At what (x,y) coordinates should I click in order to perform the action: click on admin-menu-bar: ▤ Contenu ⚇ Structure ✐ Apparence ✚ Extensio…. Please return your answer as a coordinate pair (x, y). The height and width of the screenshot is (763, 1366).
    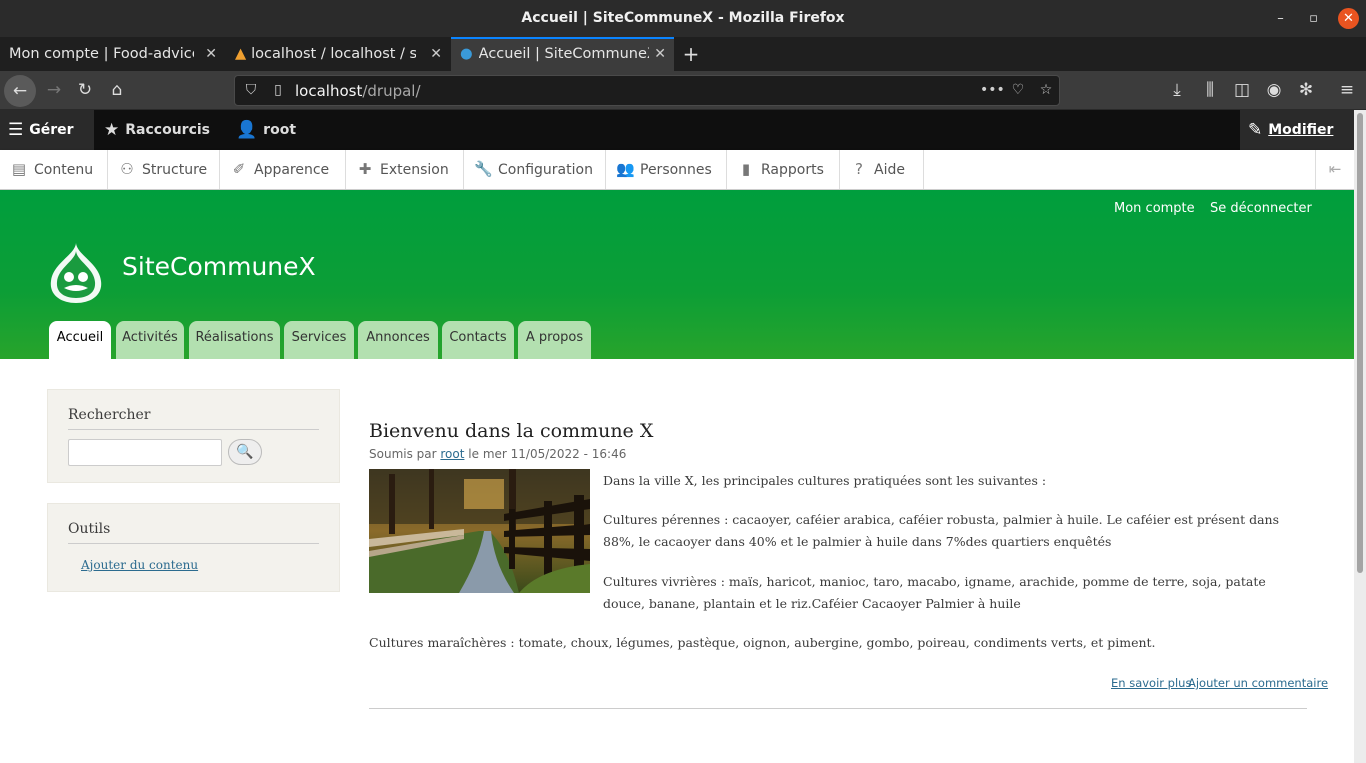
    Looking at the image, I should click on (677, 170).